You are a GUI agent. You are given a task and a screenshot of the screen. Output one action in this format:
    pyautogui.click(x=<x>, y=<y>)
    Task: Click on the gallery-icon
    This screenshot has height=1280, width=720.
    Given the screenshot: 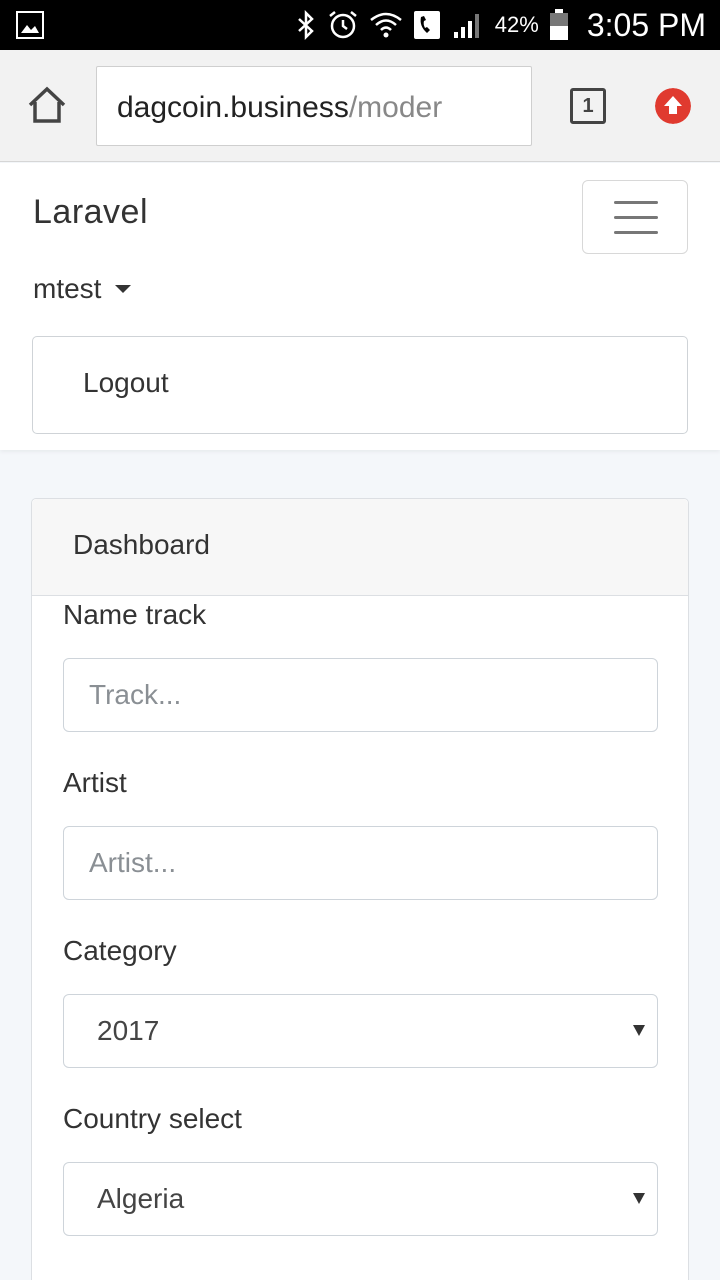 What is the action you would take?
    pyautogui.click(x=30, y=25)
    